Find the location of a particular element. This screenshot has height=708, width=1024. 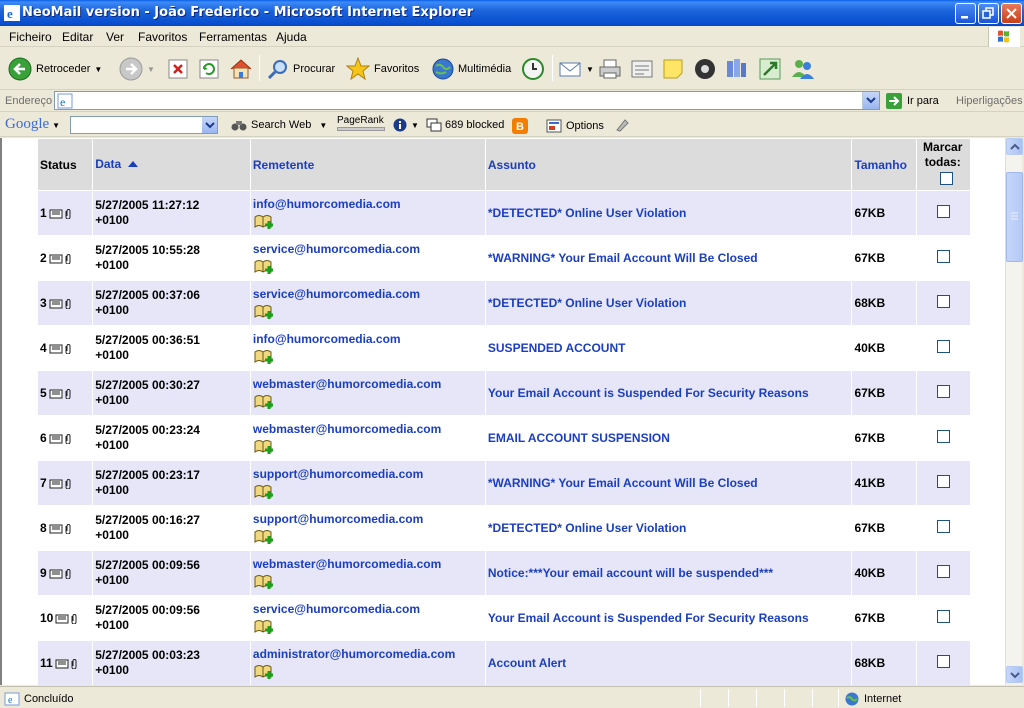

back-dropdown-icon: ▼ is located at coordinates (98, 69).